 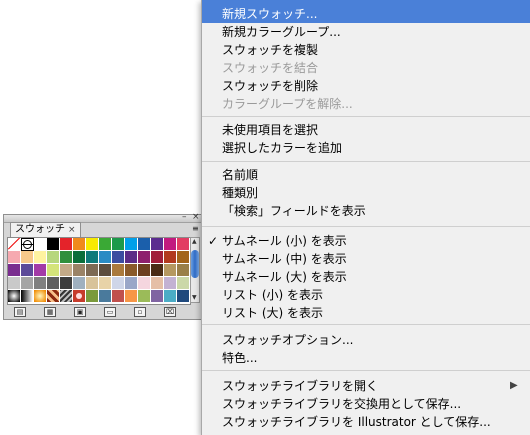 What do you see at coordinates (366, 130) in the screenshot?
I see `menu-item: 未使用項目を選択` at bounding box center [366, 130].